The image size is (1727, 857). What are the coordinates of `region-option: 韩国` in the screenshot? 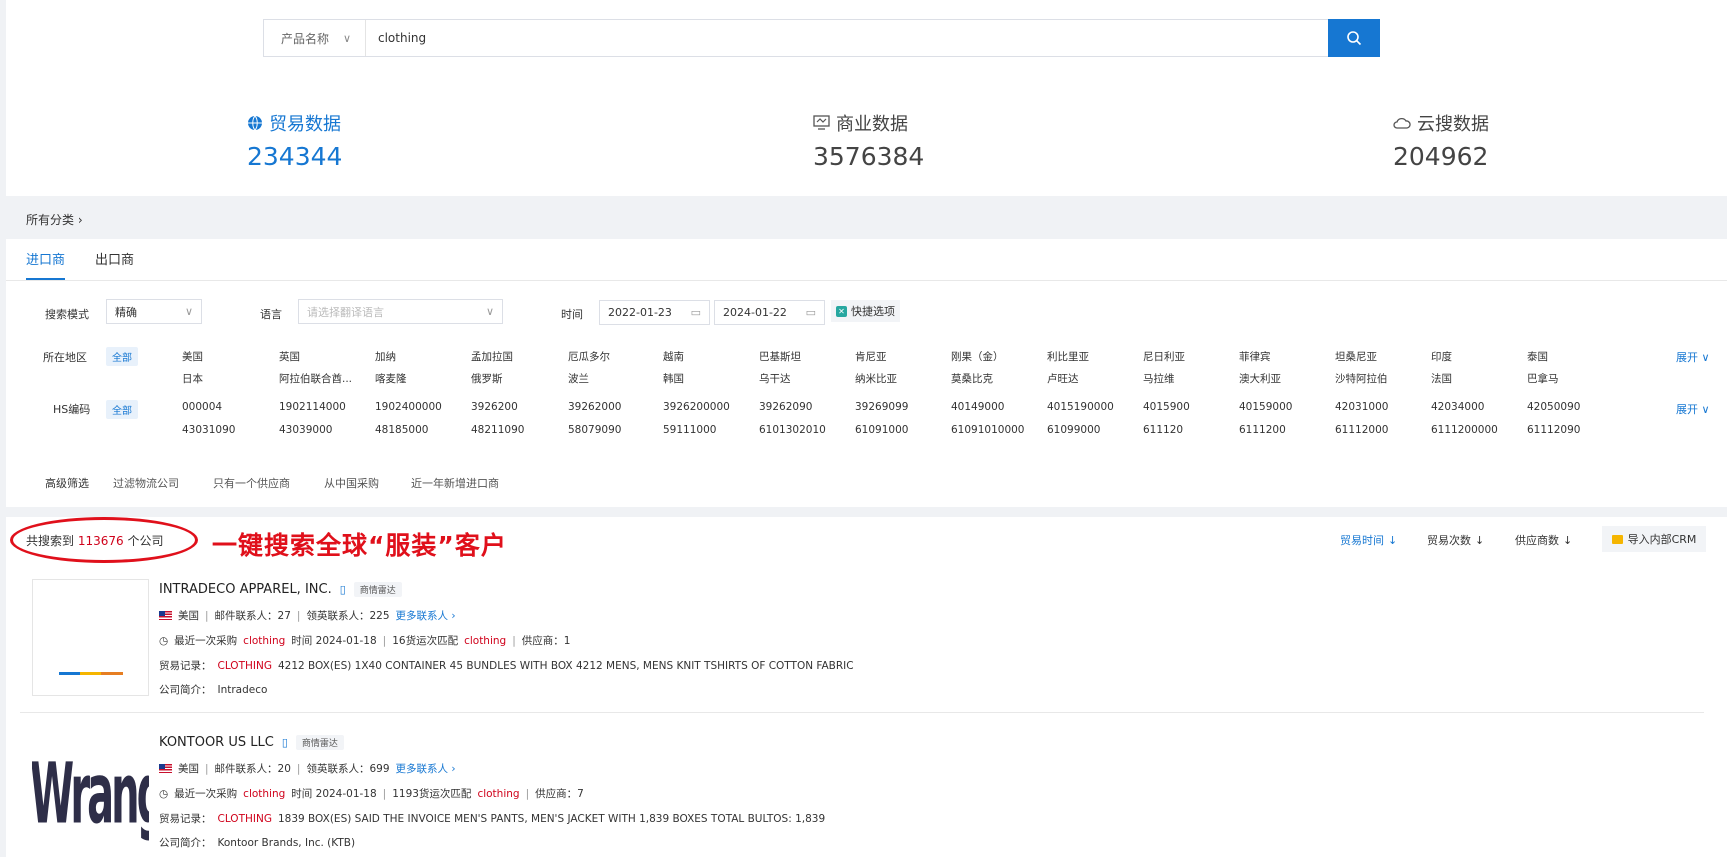 It's located at (673, 378).